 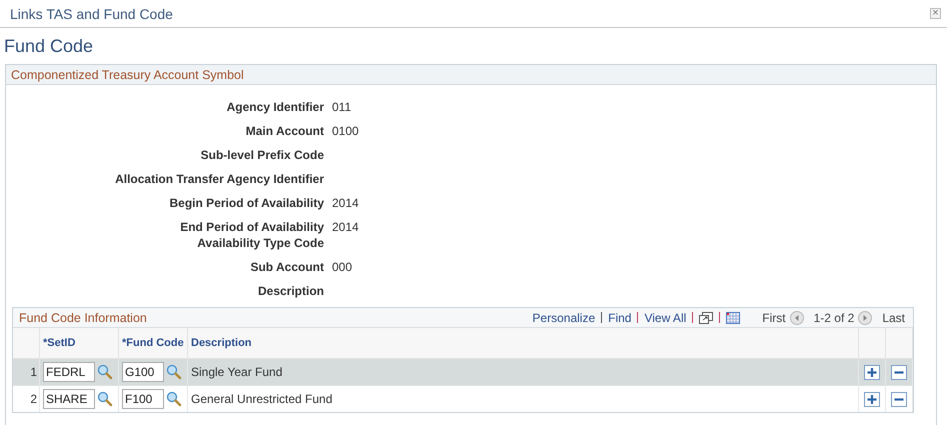 What do you see at coordinates (91, 14) in the screenshot?
I see `window-title: Links TAS and Fund Code` at bounding box center [91, 14].